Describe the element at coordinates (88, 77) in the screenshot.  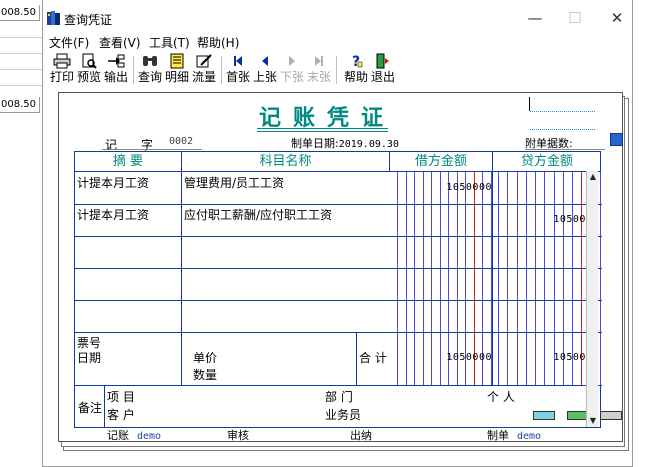
I see `preview-label: 预览` at that location.